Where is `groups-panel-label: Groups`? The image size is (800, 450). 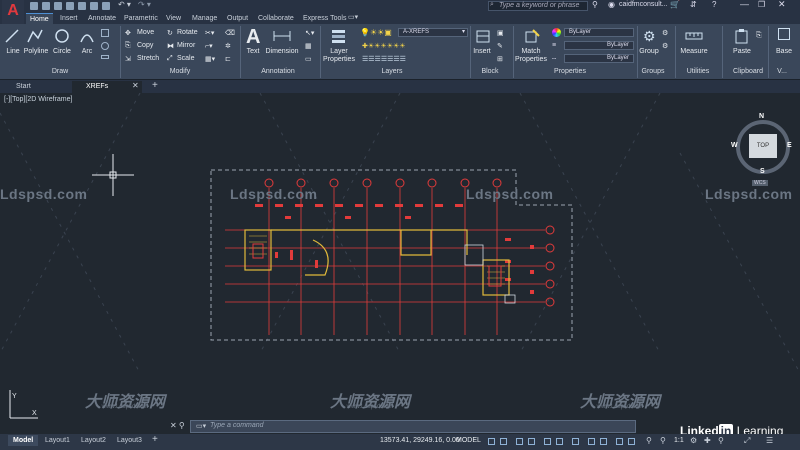 groups-panel-label: Groups is located at coordinates (653, 73).